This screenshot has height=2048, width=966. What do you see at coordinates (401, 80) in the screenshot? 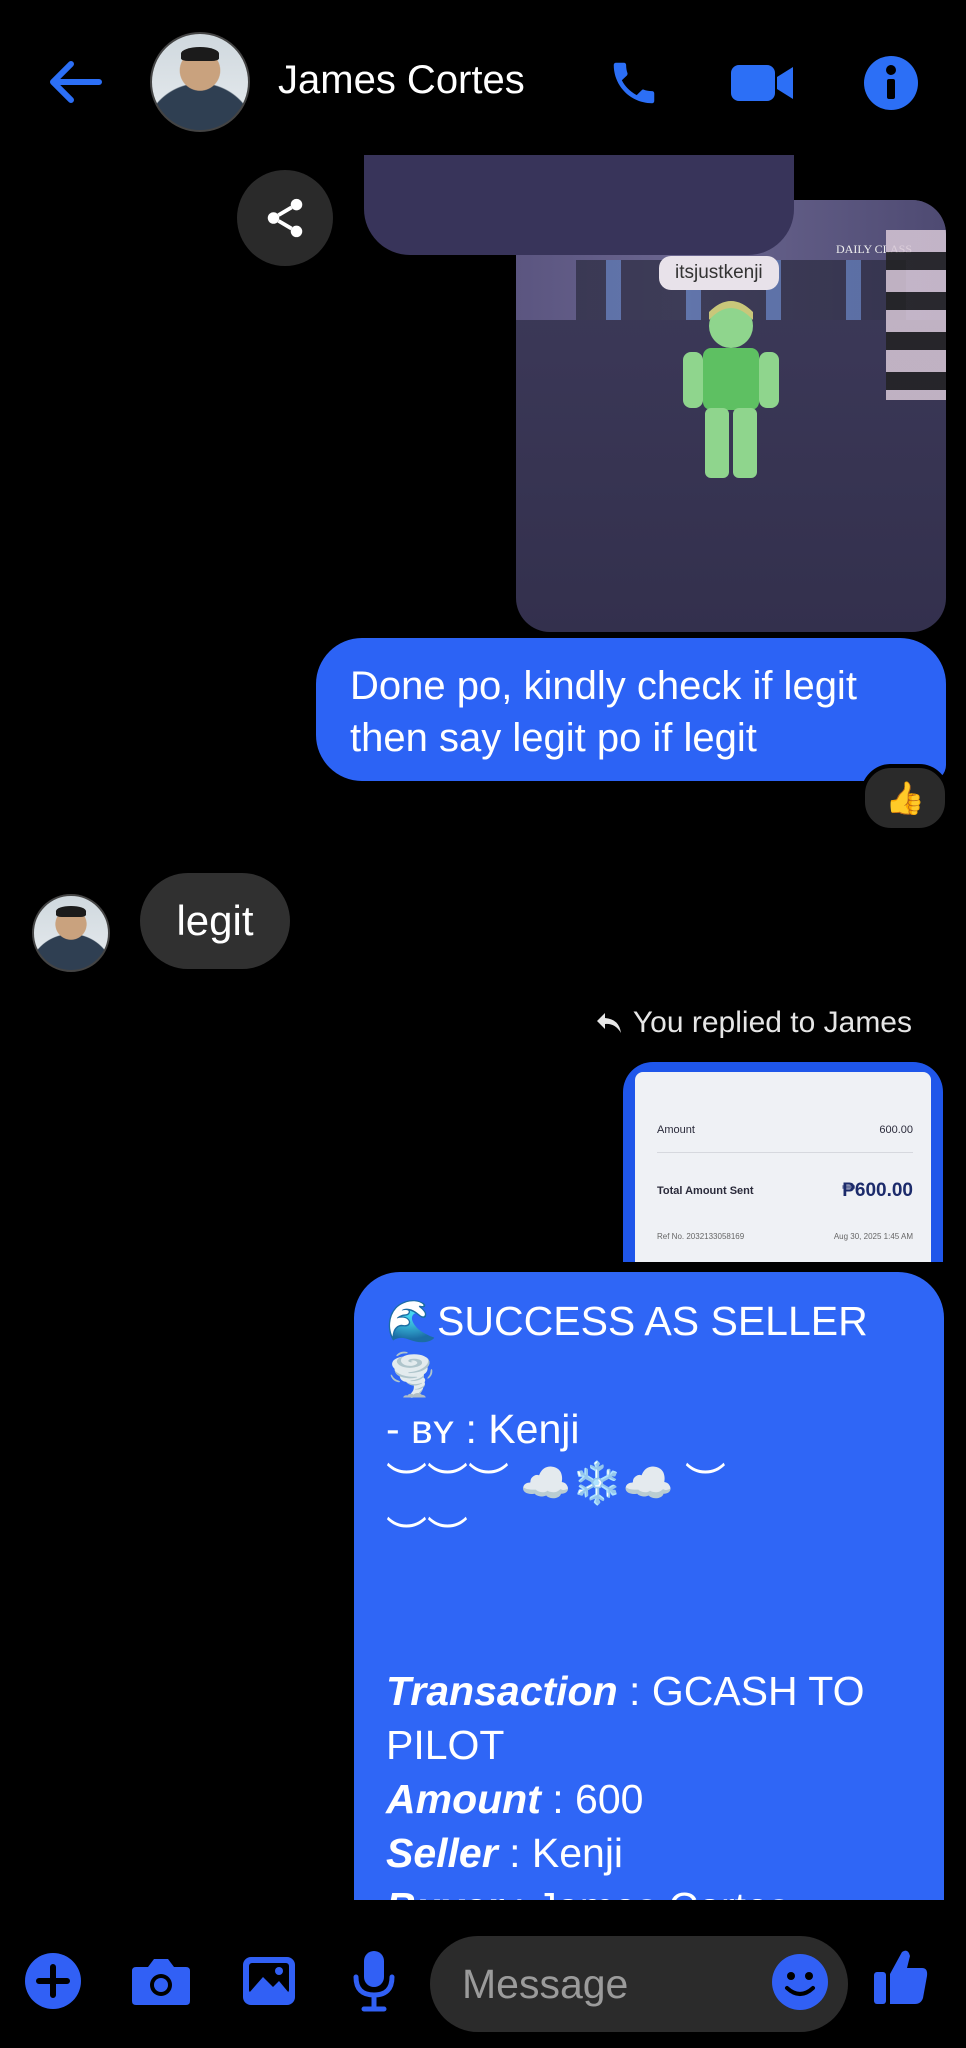
I see `contact-name: James Cortes` at bounding box center [401, 80].